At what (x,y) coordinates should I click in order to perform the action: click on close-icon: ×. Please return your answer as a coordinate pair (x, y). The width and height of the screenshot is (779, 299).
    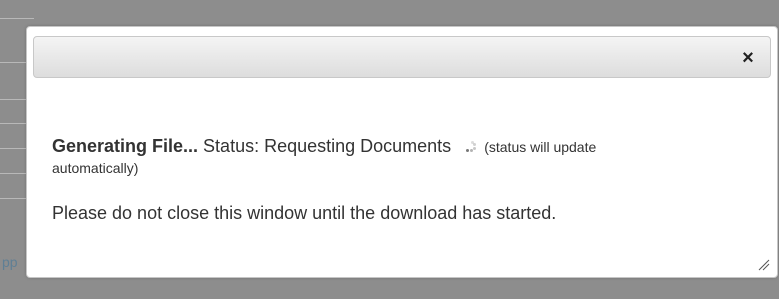
    Looking at the image, I should click on (748, 58).